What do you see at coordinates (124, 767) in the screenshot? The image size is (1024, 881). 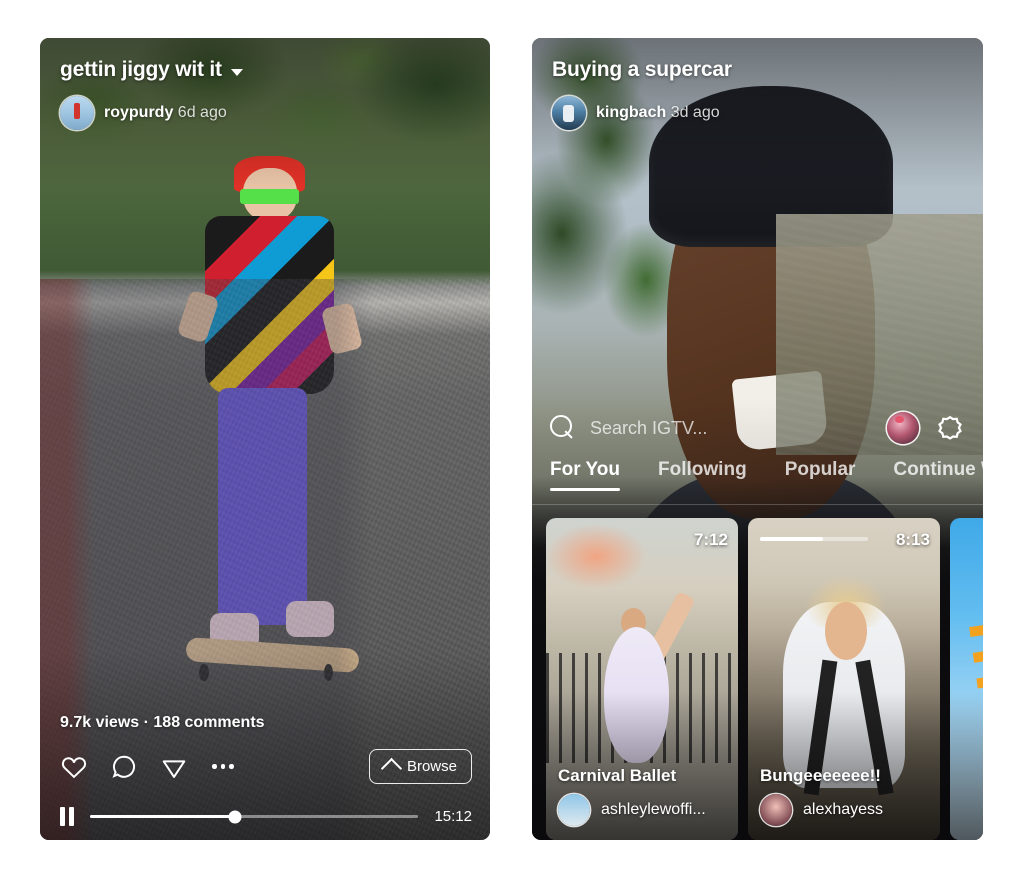 I see `comment-bubble-icon` at bounding box center [124, 767].